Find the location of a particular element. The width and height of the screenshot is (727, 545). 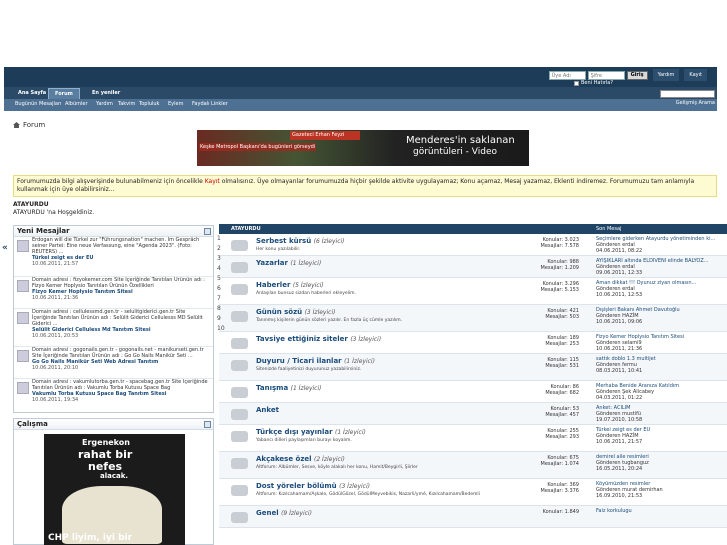

avatar is located at coordinates (23, 356).